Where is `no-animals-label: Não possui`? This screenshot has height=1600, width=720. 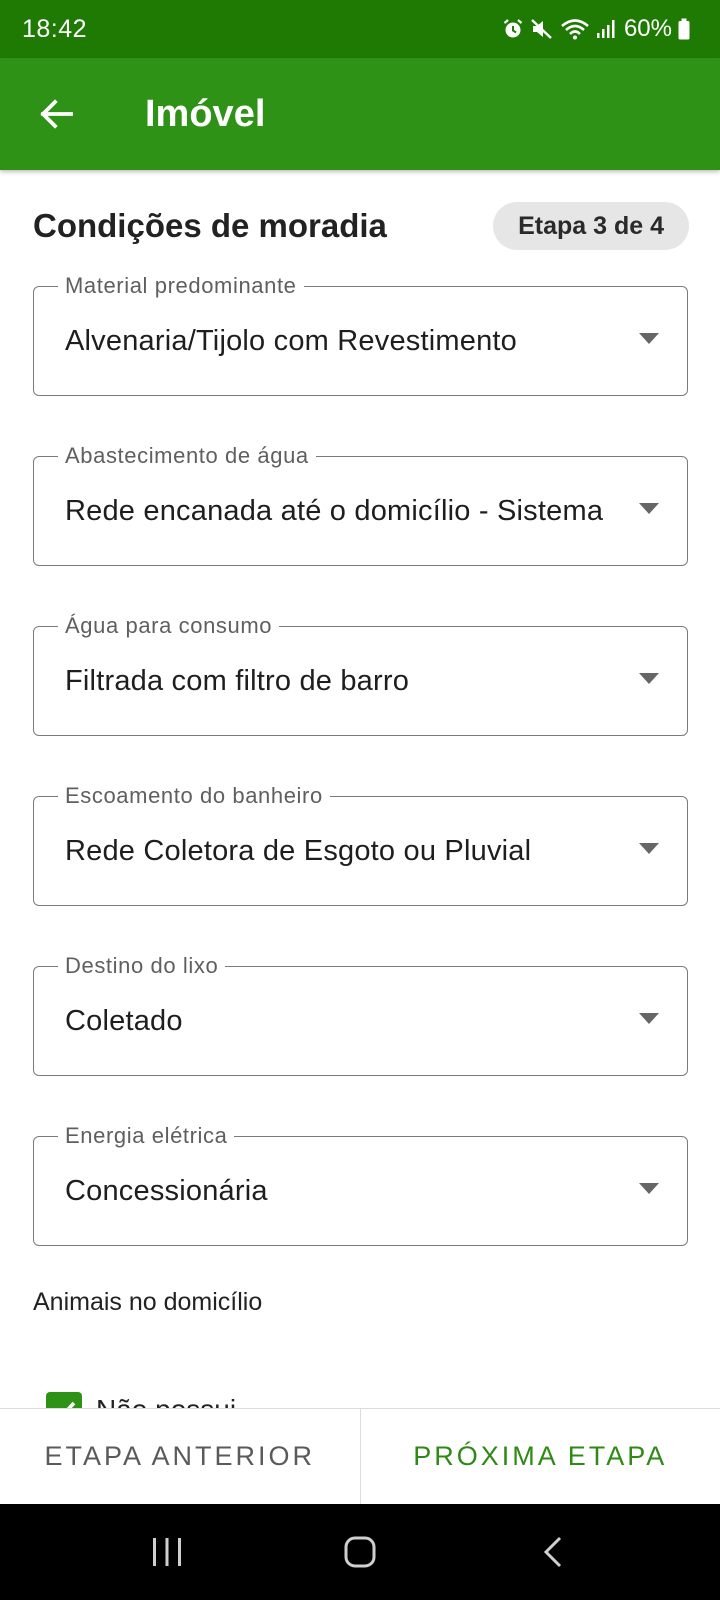
no-animals-label: Não possui is located at coordinates (166, 1401).